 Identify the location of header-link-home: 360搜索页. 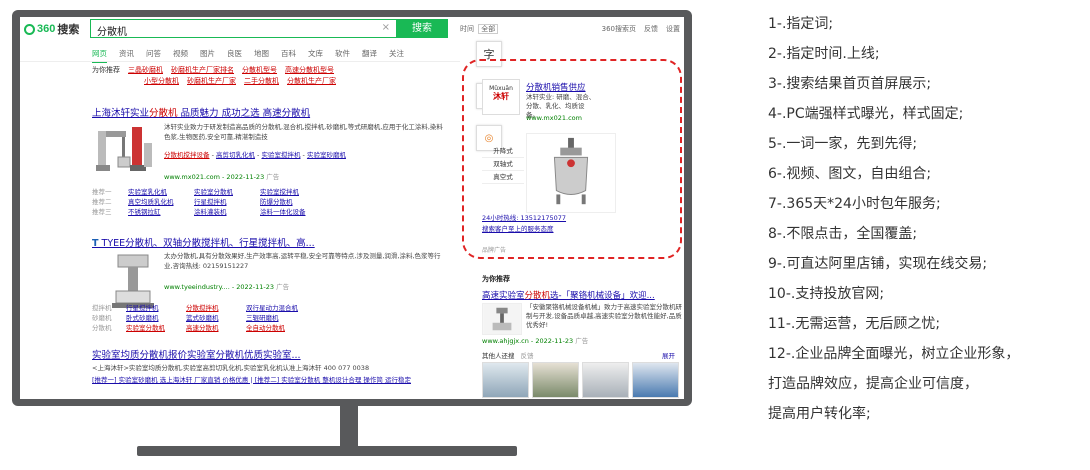
(619, 29).